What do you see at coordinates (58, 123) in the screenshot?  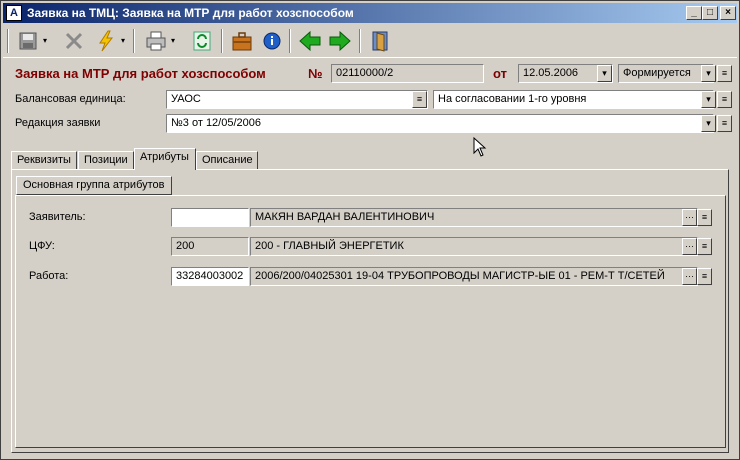 I see `edition-label: Редакция заявки` at bounding box center [58, 123].